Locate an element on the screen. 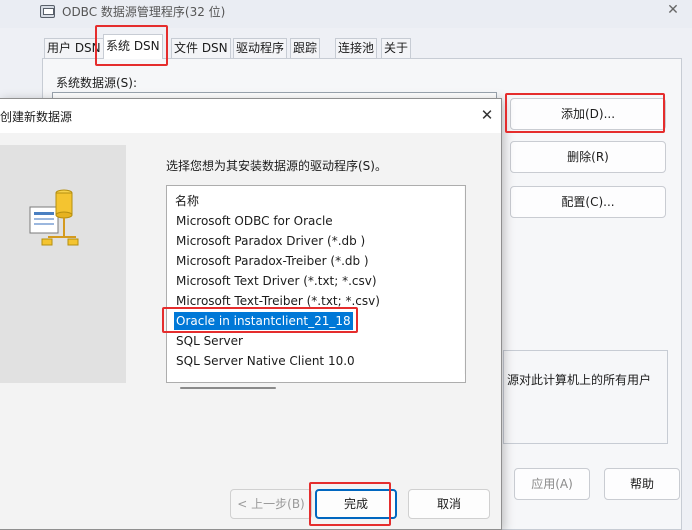  tab-user-dsn: 用户 DSN is located at coordinates (74, 48).